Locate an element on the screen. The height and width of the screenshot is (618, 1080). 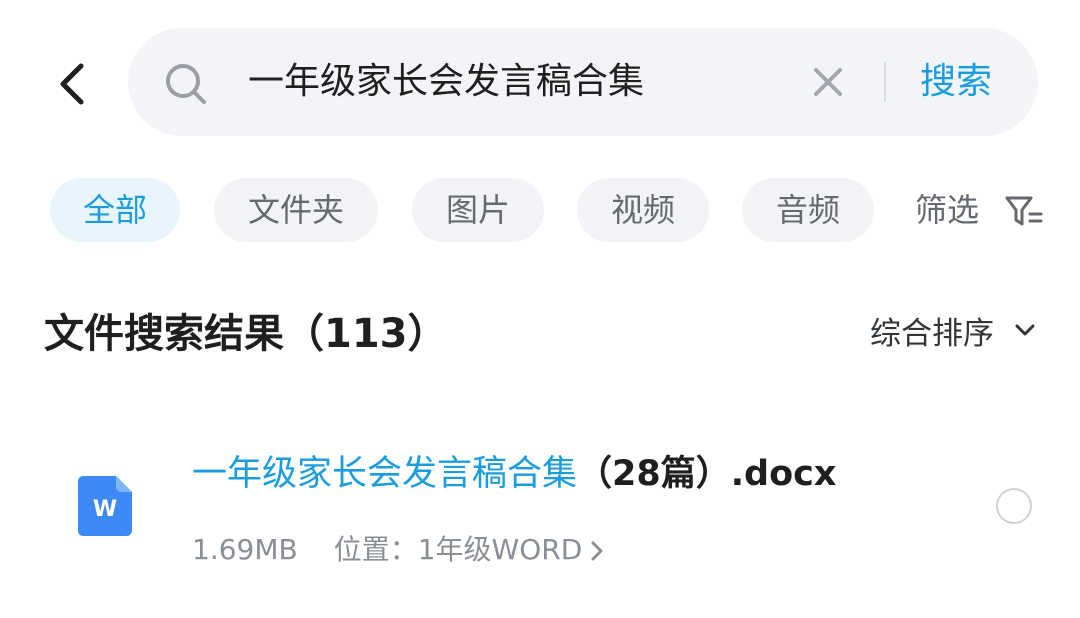
filter-chip-video: 视频 is located at coordinates (643, 210).